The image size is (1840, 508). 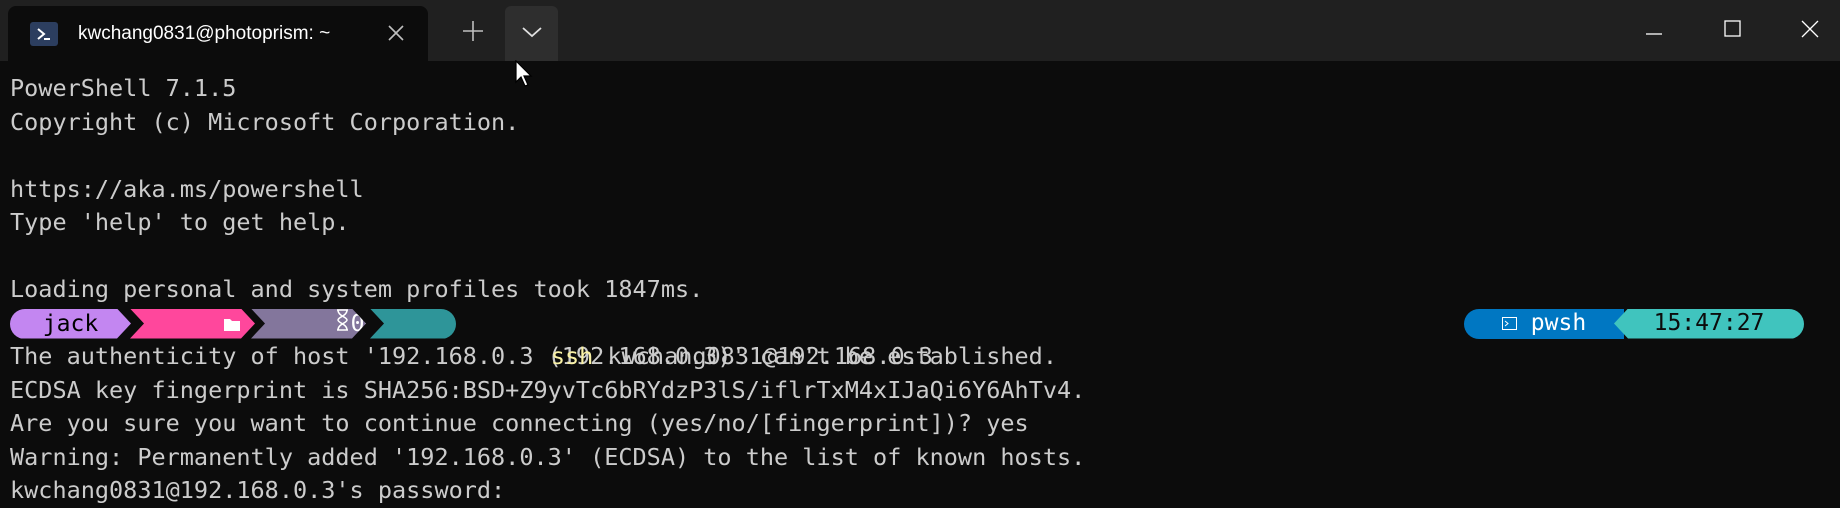 I want to click on prompt-command: ssh kwchang0831@192.168.0.3, so click(x=699, y=357).